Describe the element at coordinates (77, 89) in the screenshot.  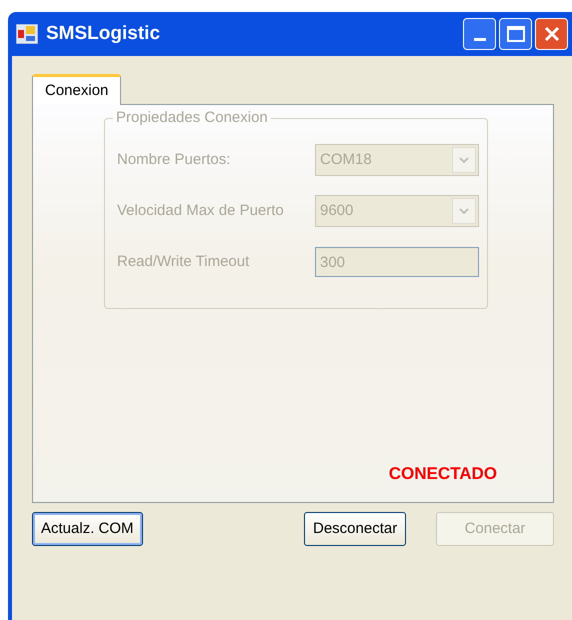
I see `tab: Conexion` at that location.